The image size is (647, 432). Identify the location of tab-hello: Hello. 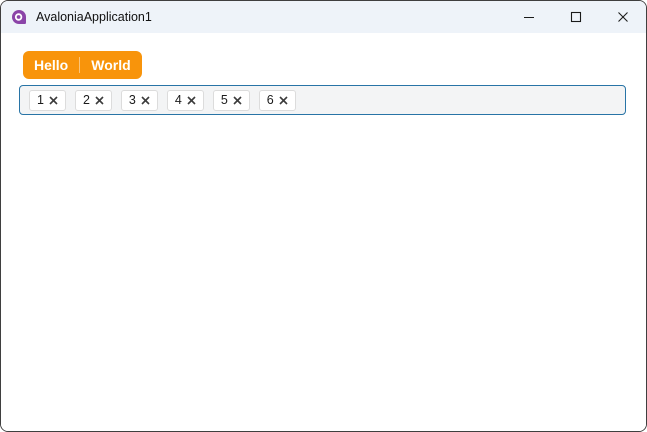
(51, 65).